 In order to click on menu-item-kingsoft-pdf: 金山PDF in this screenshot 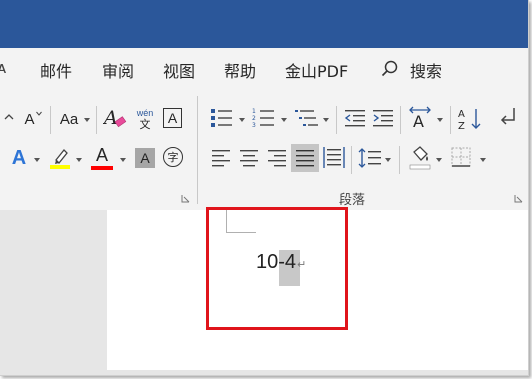, I will do `click(316, 70)`.